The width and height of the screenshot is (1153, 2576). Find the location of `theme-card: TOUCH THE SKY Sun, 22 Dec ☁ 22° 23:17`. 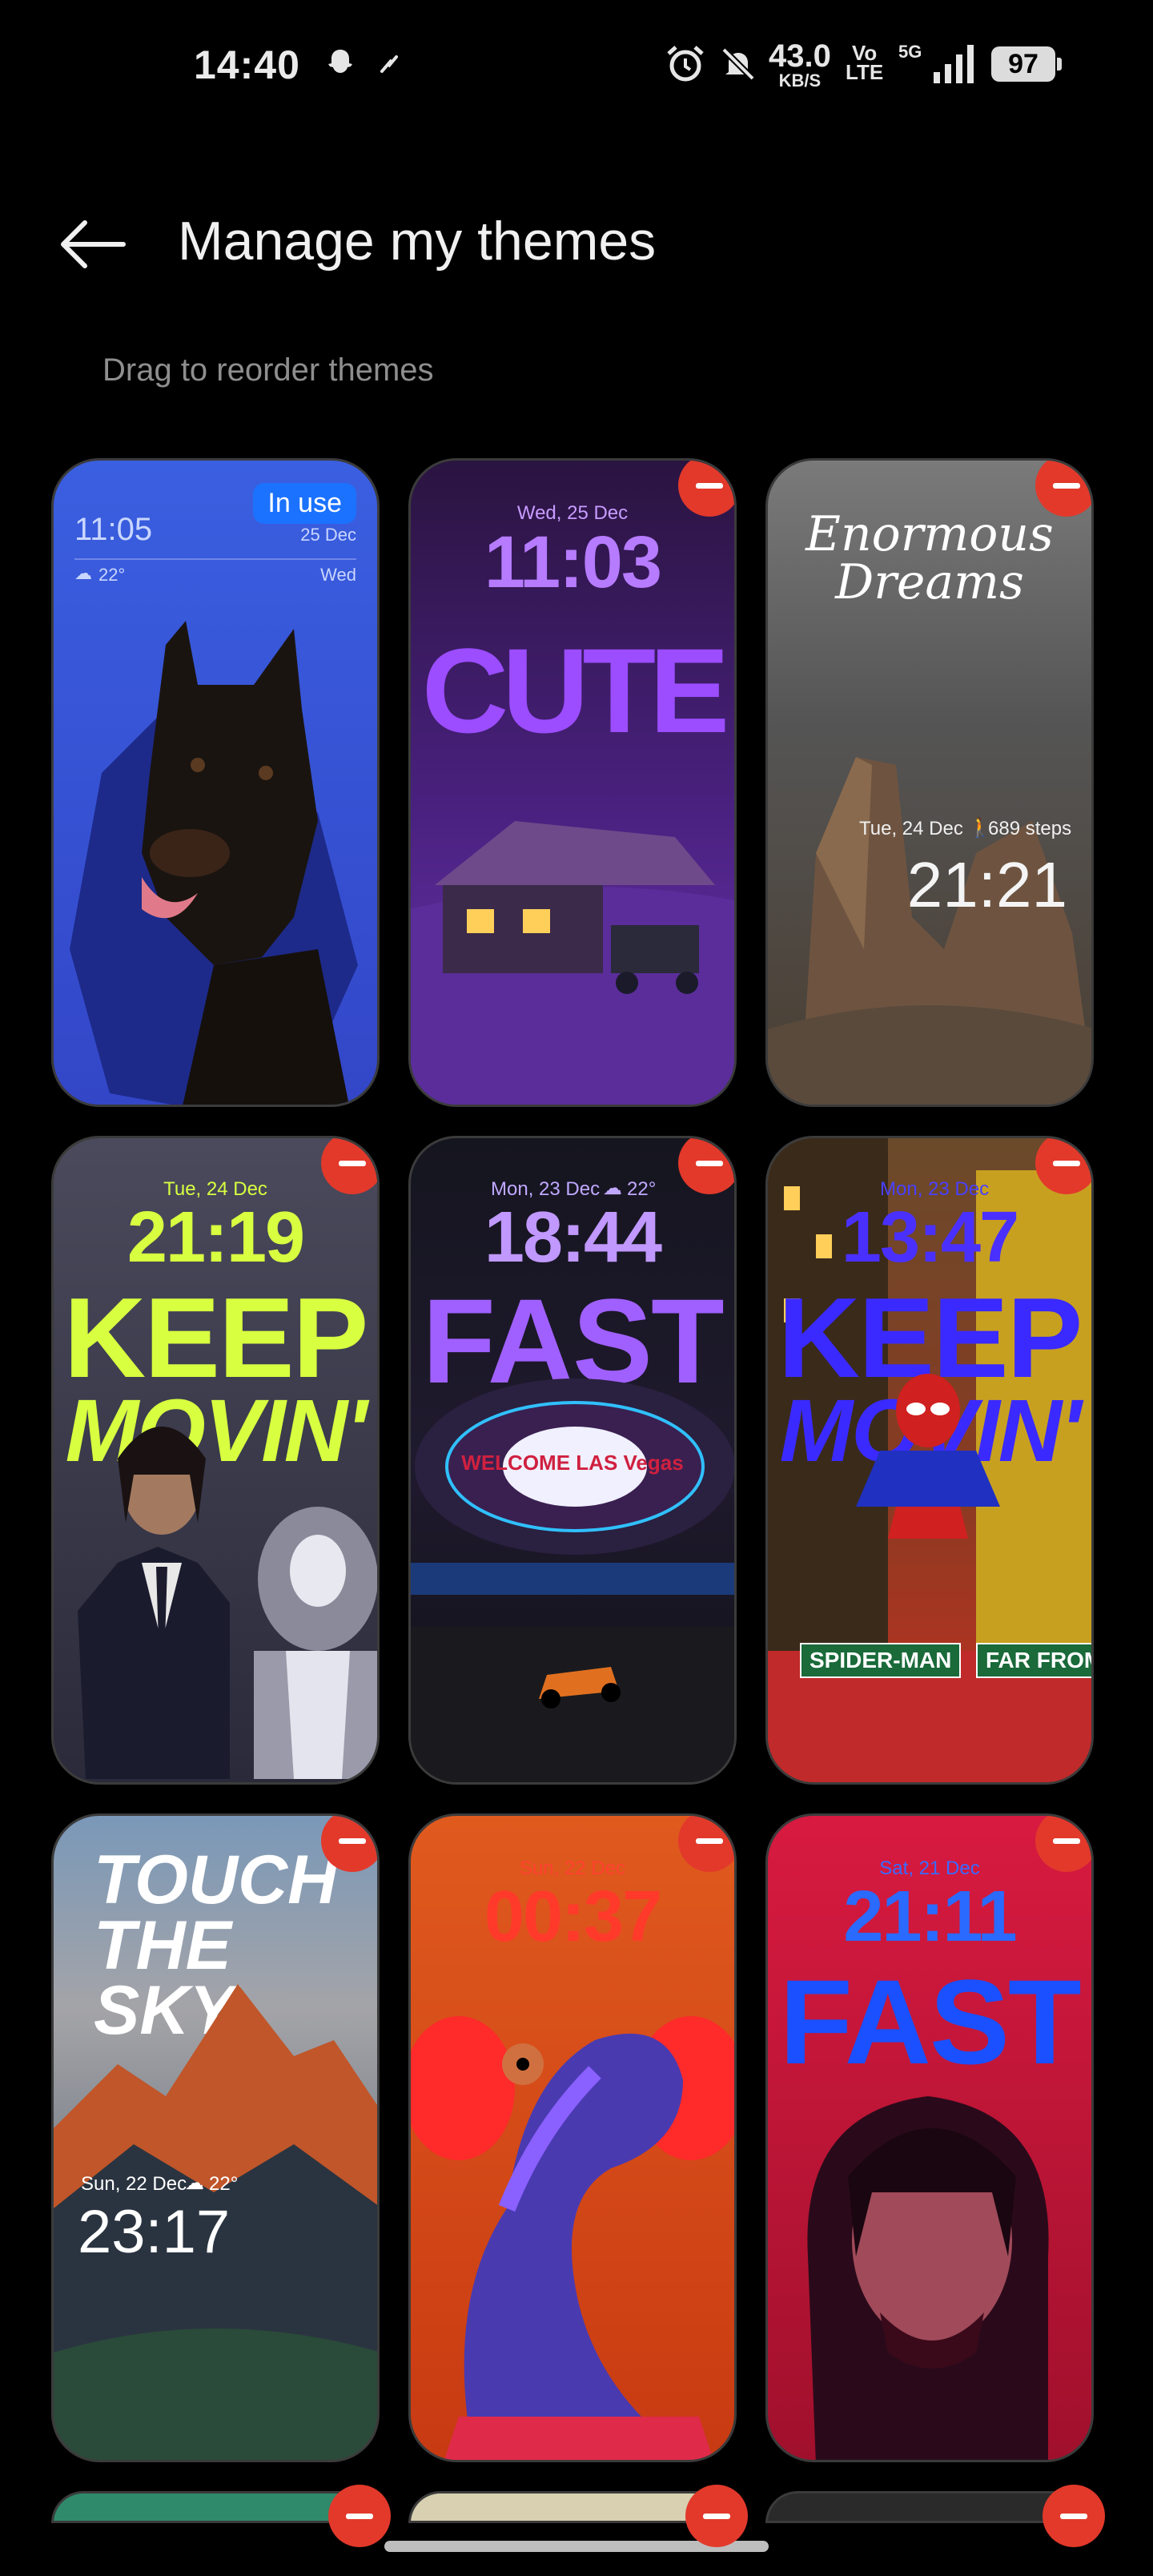

theme-card: TOUCH THE SKY Sun, 22 Dec ☁ 22° 23:17 is located at coordinates (216, 2137).